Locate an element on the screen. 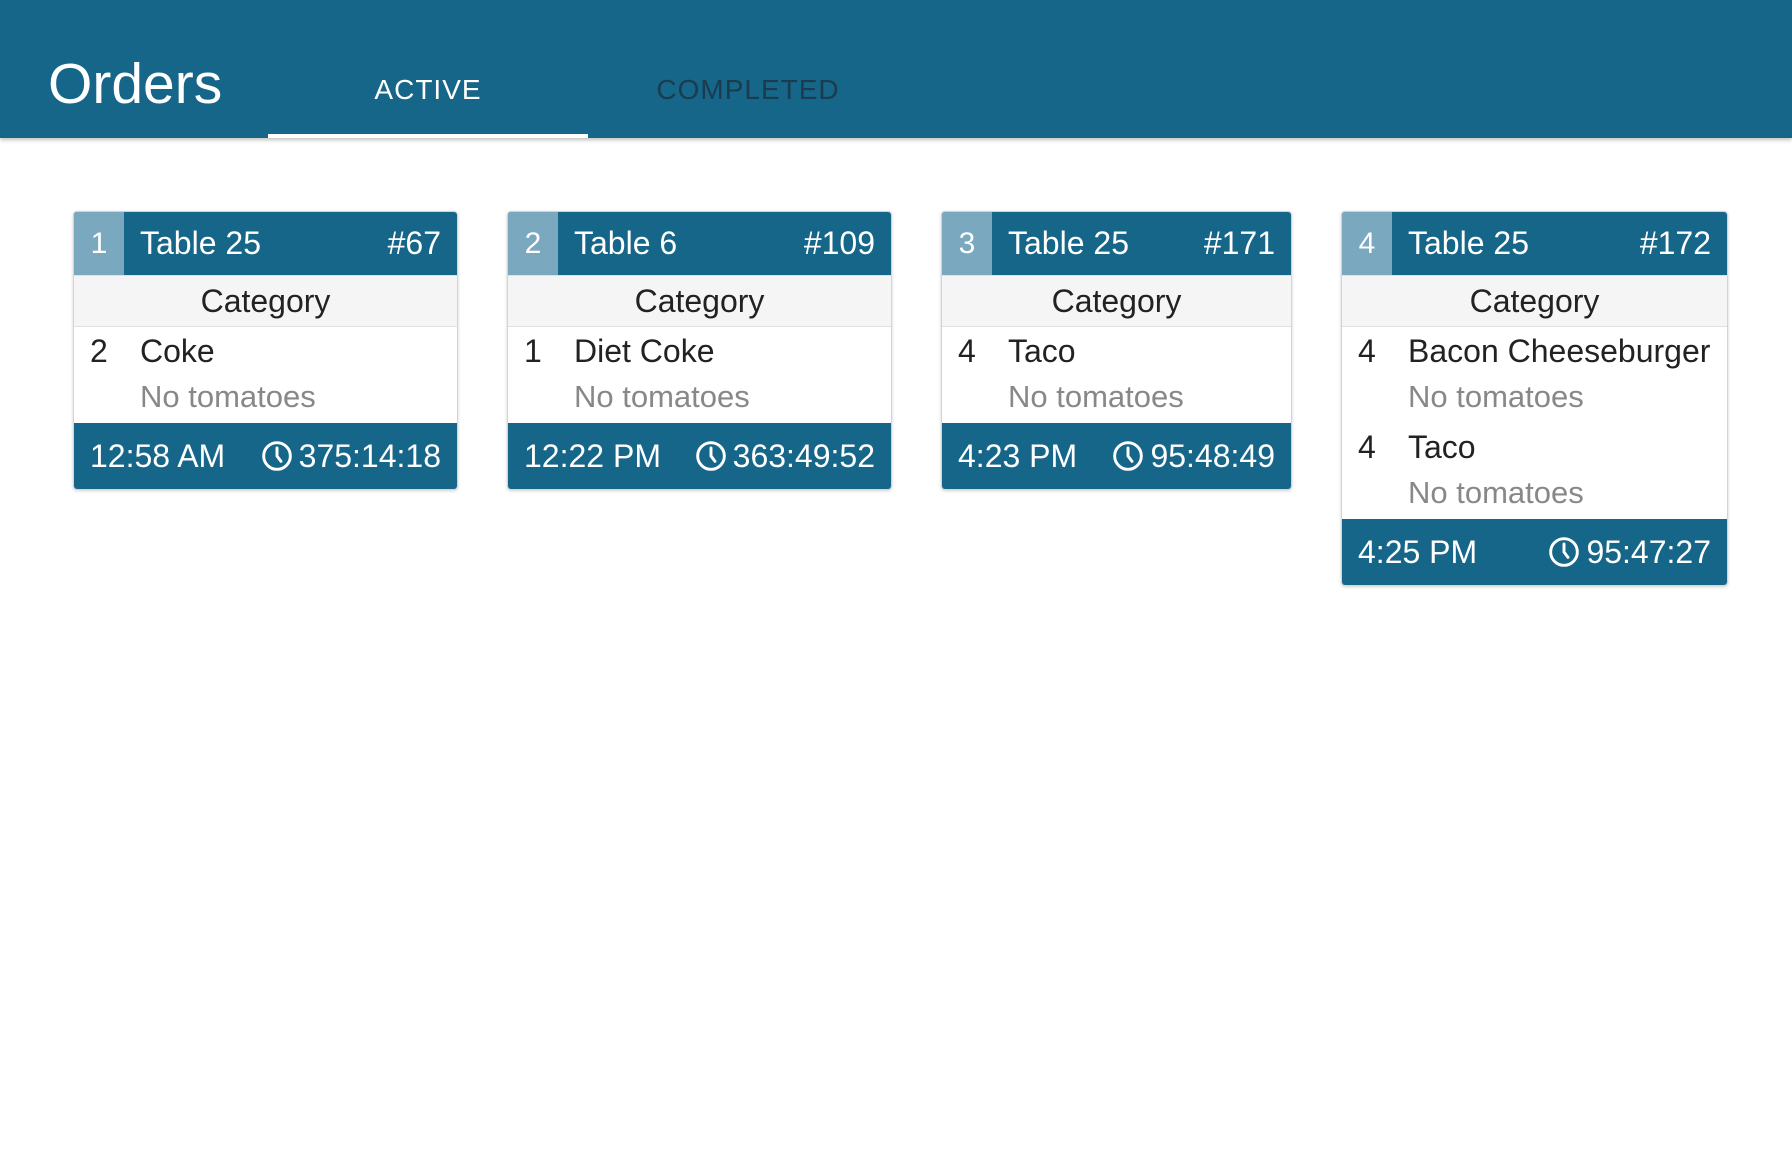 Image resolution: width=1792 pixels, height=1176 pixels. order-number: #109 is located at coordinates (839, 243).